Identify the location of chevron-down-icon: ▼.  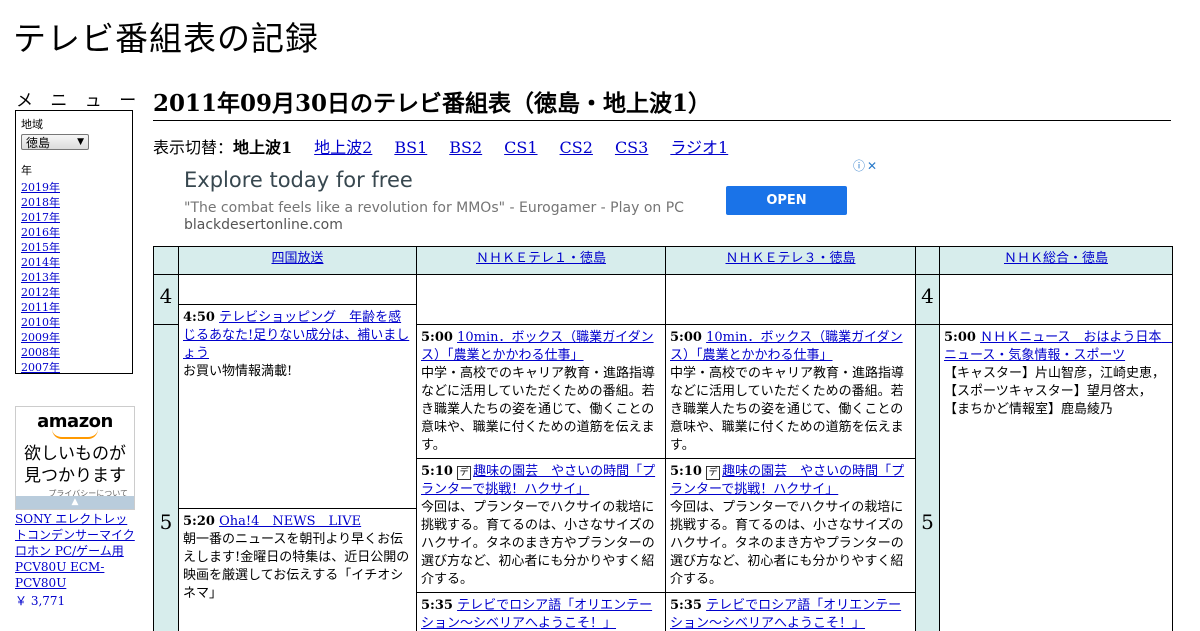
(80, 142).